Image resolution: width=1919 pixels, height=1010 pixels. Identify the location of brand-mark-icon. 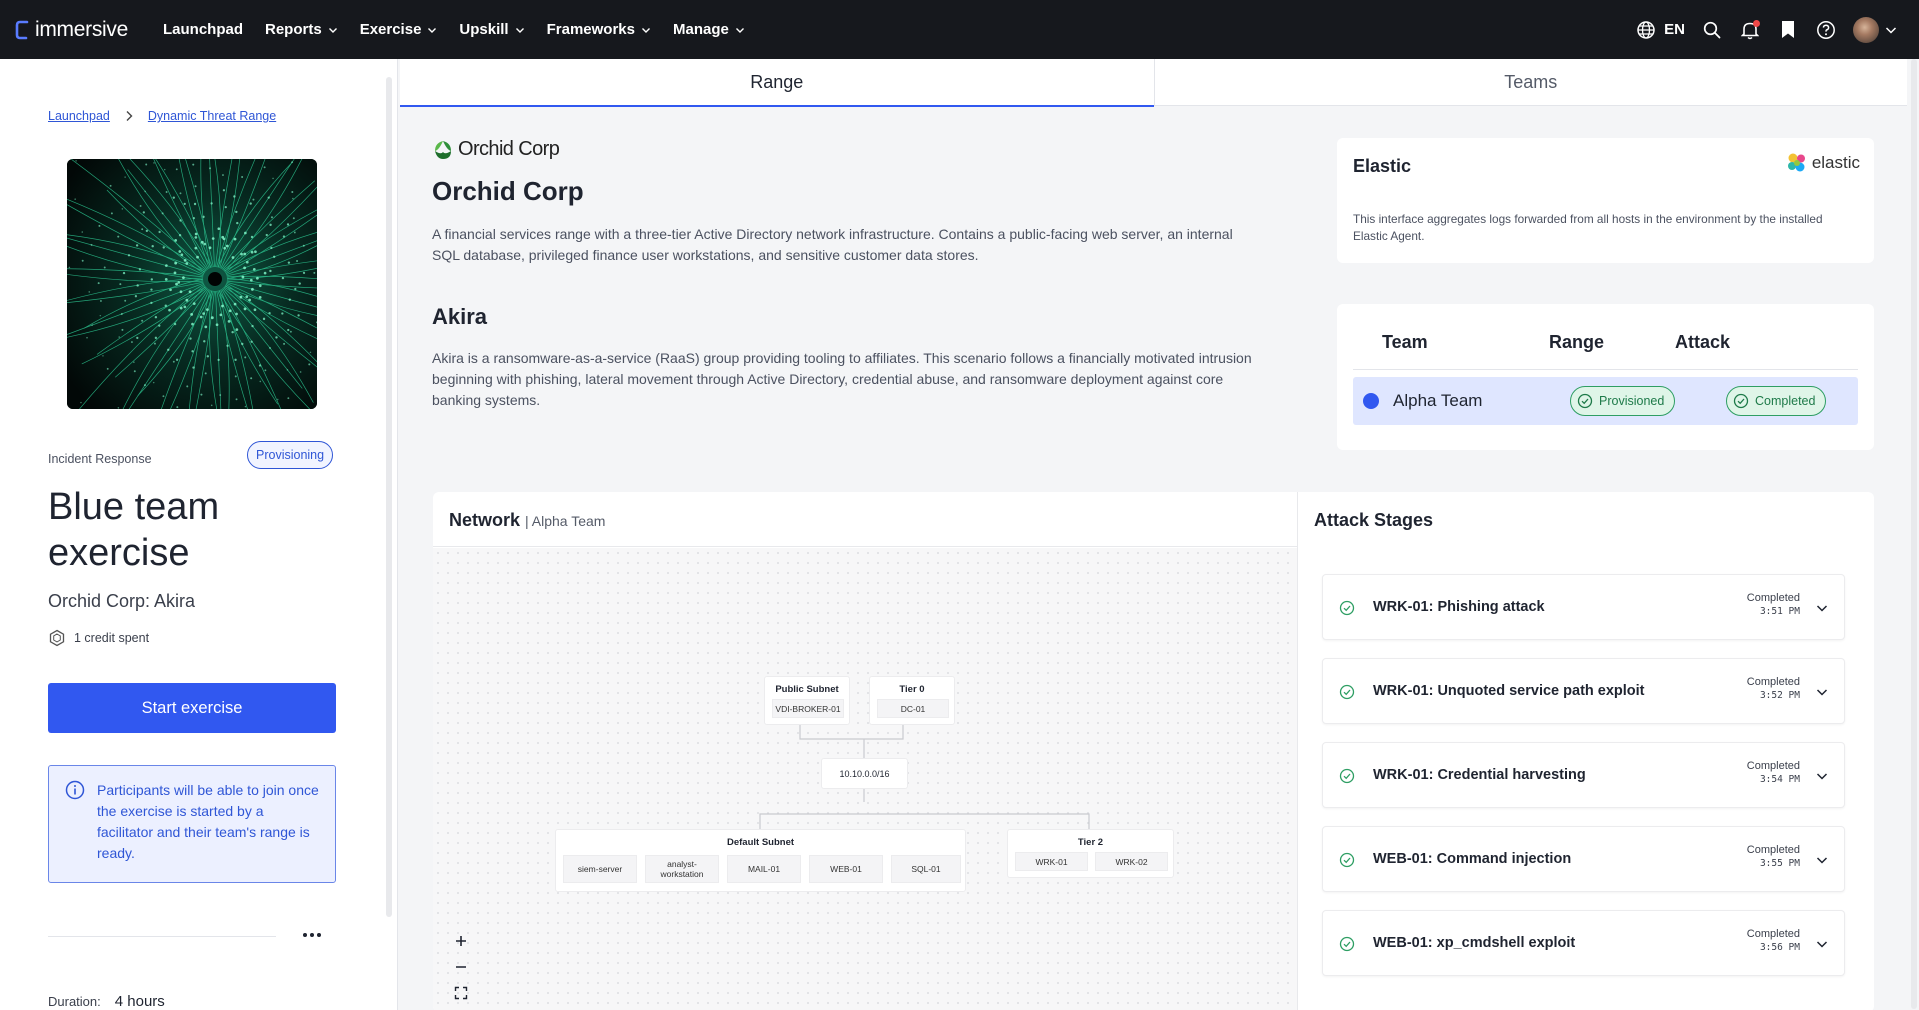
(22, 29).